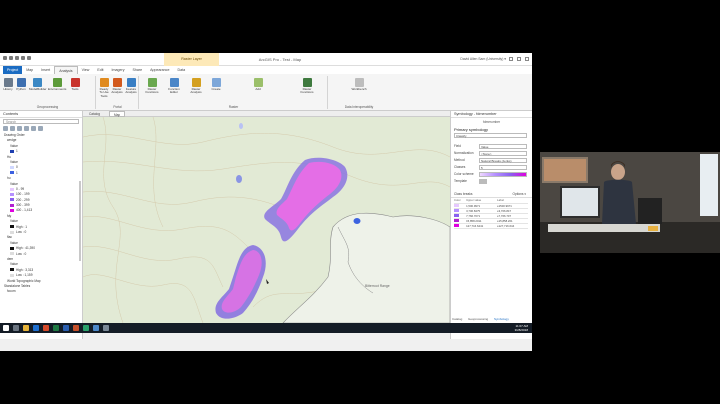 This screenshot has width=720, height=404. What do you see at coordinates (24, 210) in the screenshot?
I see `contents-item-label: 400 - 1,413` at bounding box center [24, 210].